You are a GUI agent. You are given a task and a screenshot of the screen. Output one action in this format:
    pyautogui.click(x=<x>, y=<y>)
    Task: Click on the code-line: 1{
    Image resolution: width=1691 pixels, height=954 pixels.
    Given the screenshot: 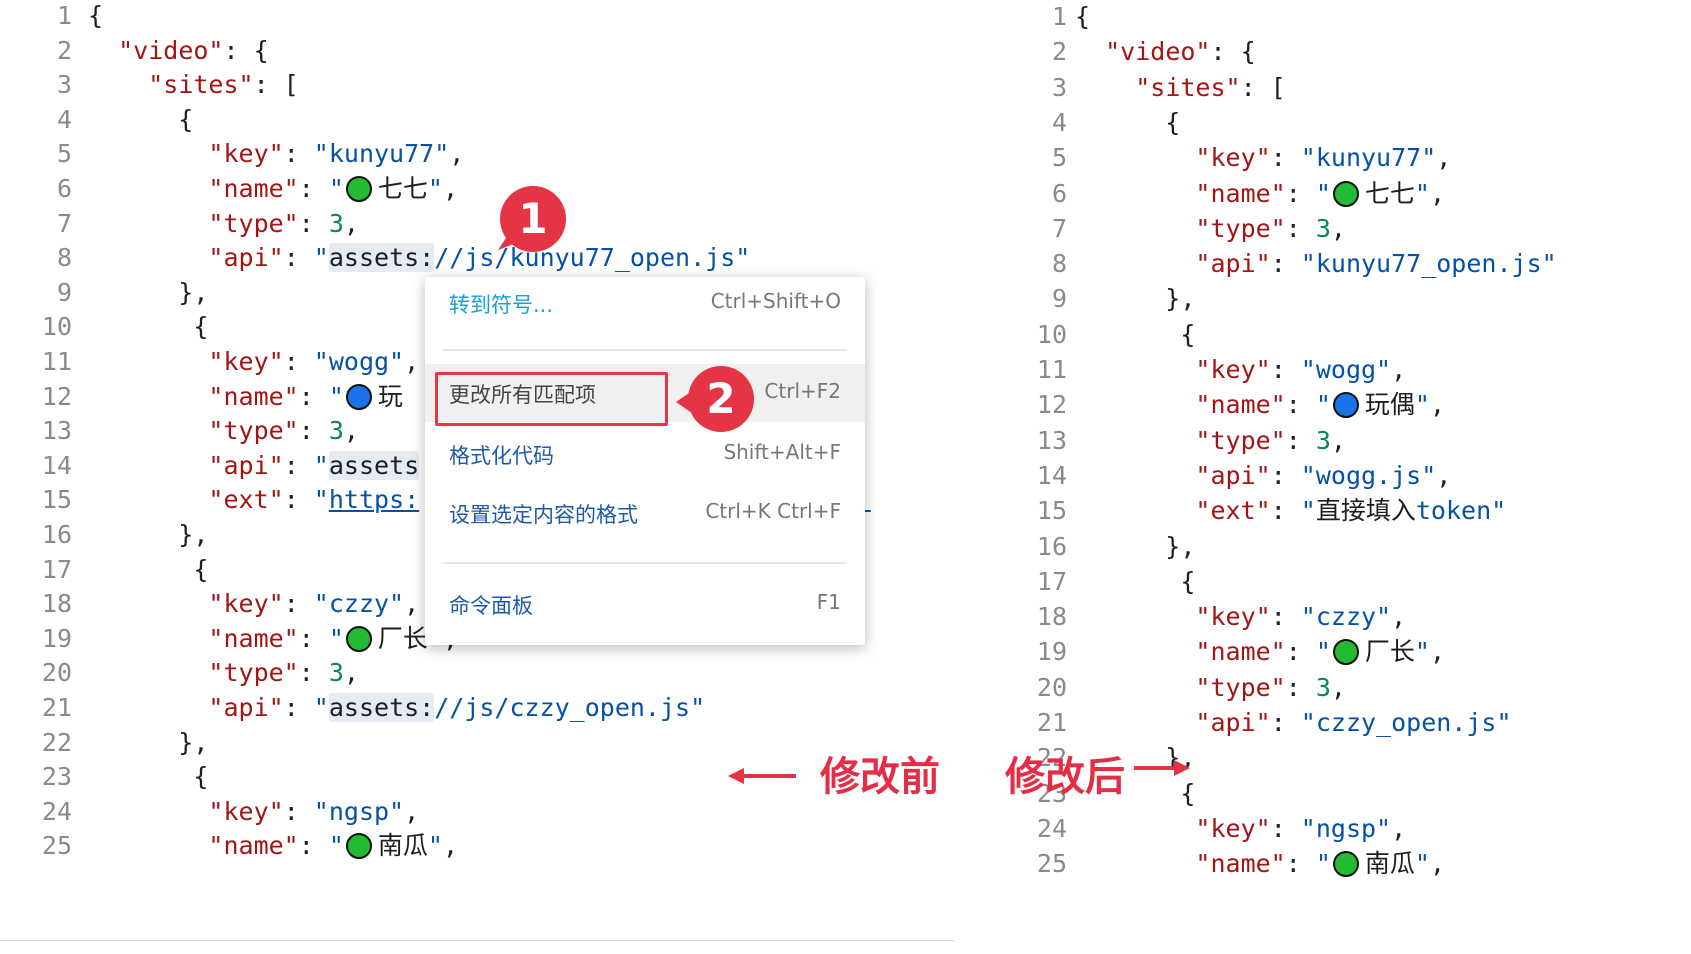 What is the action you would take?
    pyautogui.click(x=477, y=17)
    